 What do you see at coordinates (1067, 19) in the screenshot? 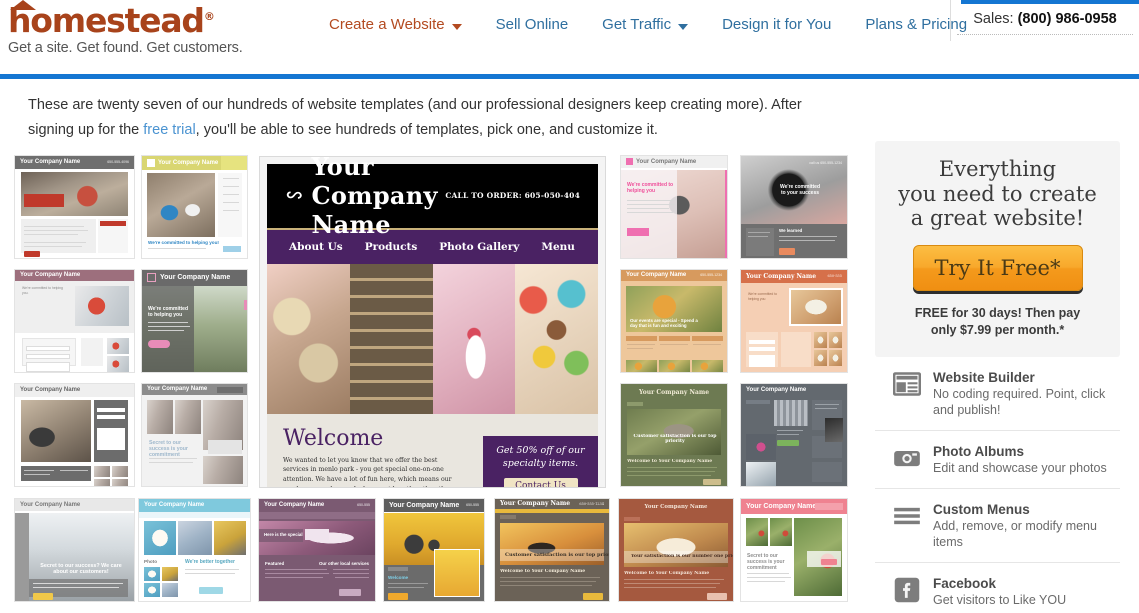
I see `sales-phone-number: (800) 986-0958` at bounding box center [1067, 19].